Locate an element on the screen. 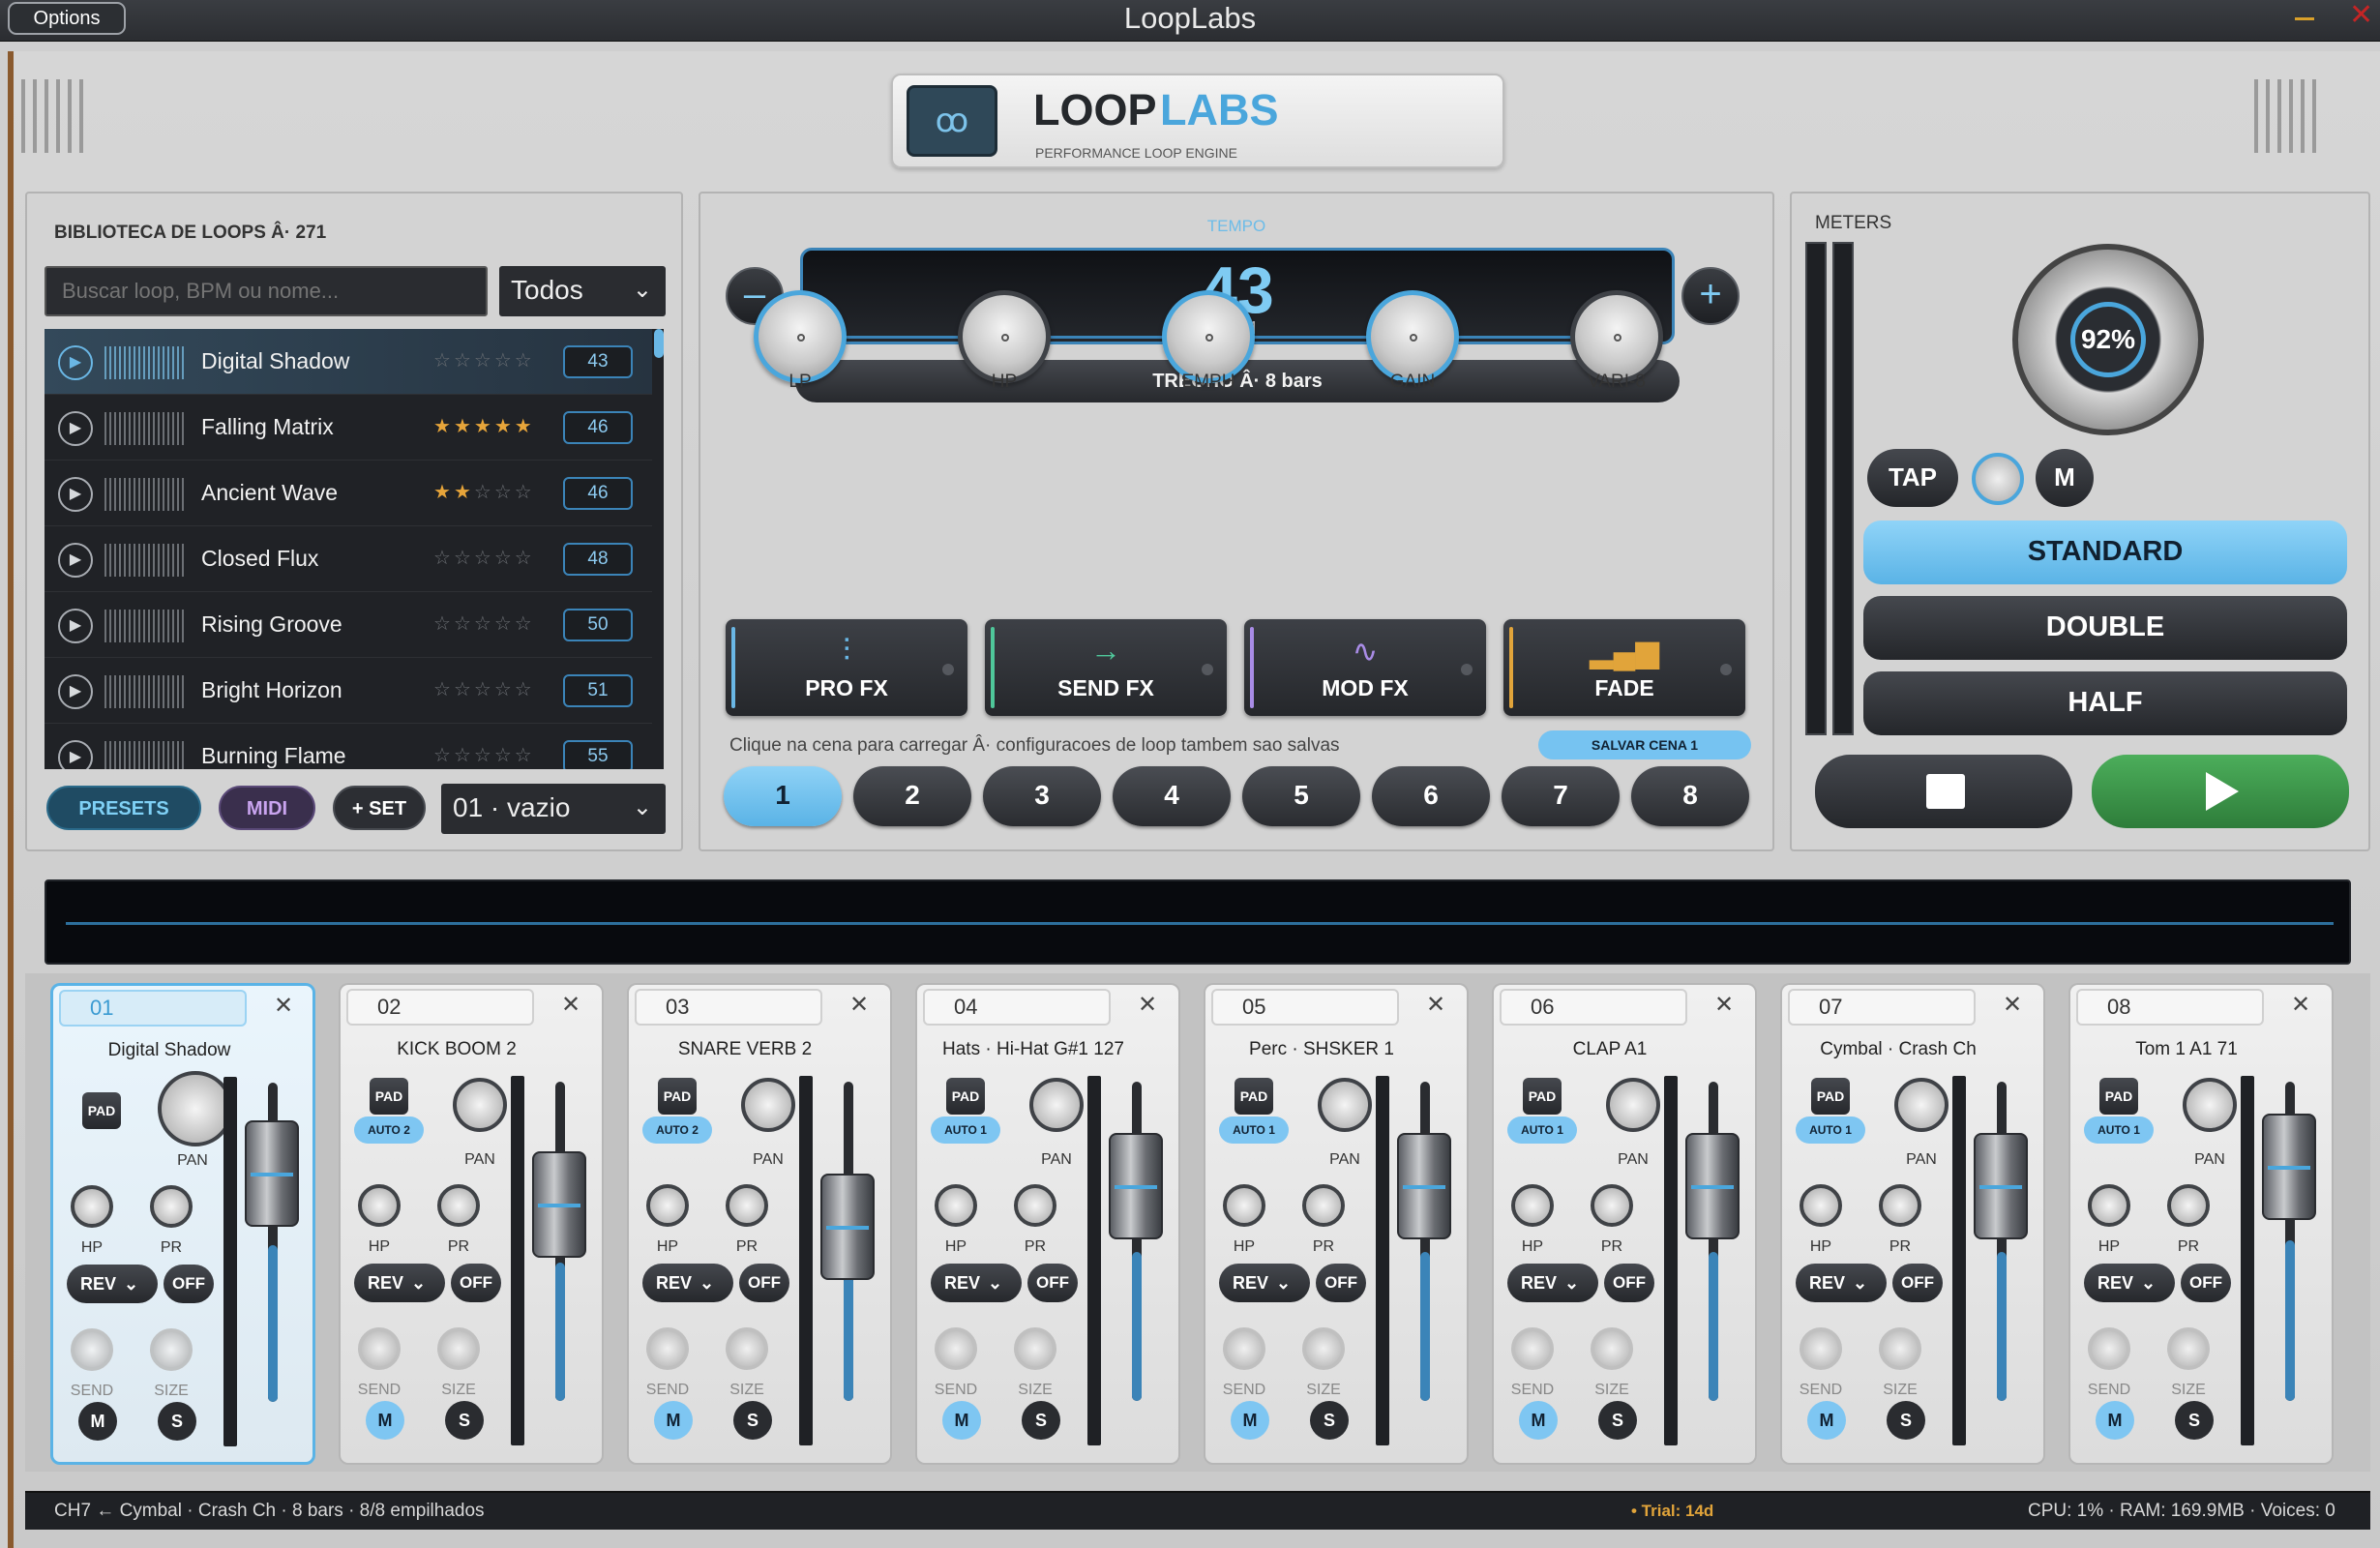  rating-stars: ★★☆☆☆ is located at coordinates (484, 492).